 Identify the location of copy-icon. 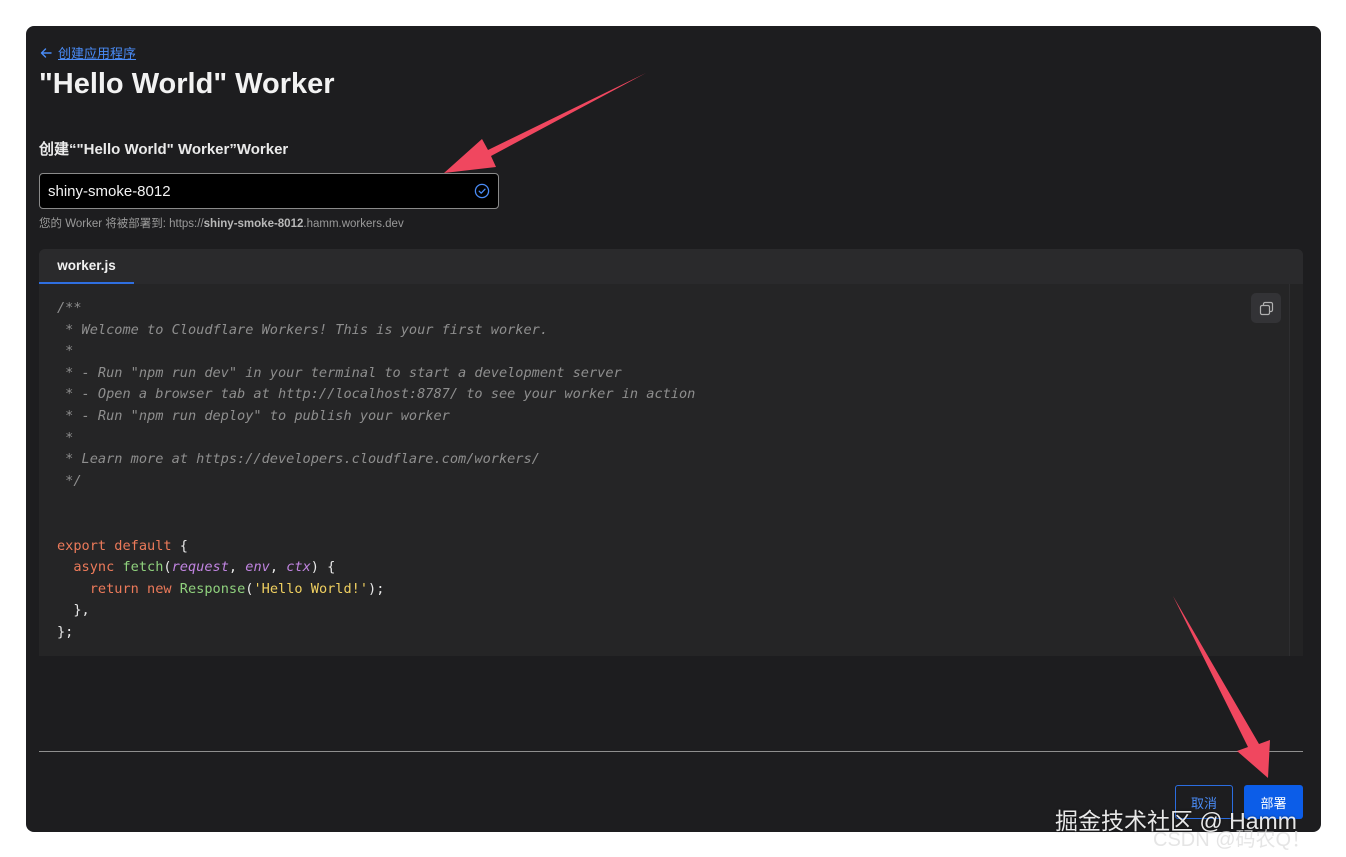
(1266, 308).